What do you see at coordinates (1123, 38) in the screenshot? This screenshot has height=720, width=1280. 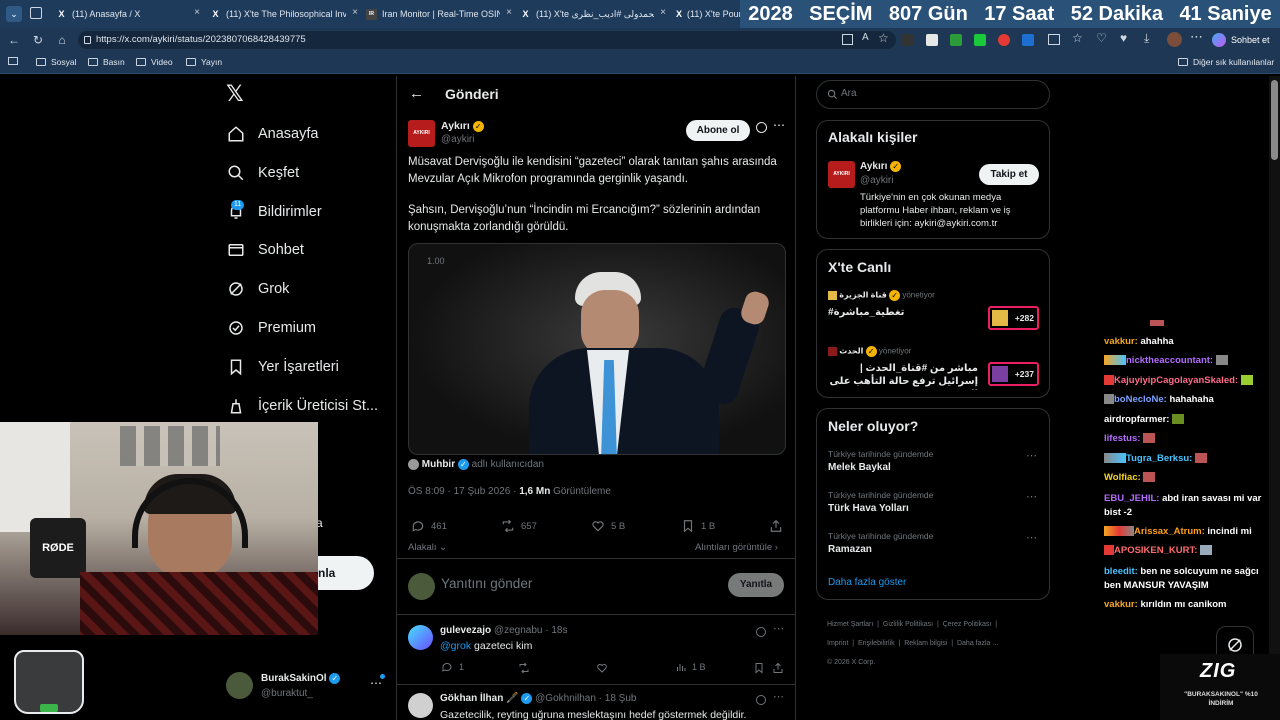 I see `performance-icon: ♥` at bounding box center [1123, 38].